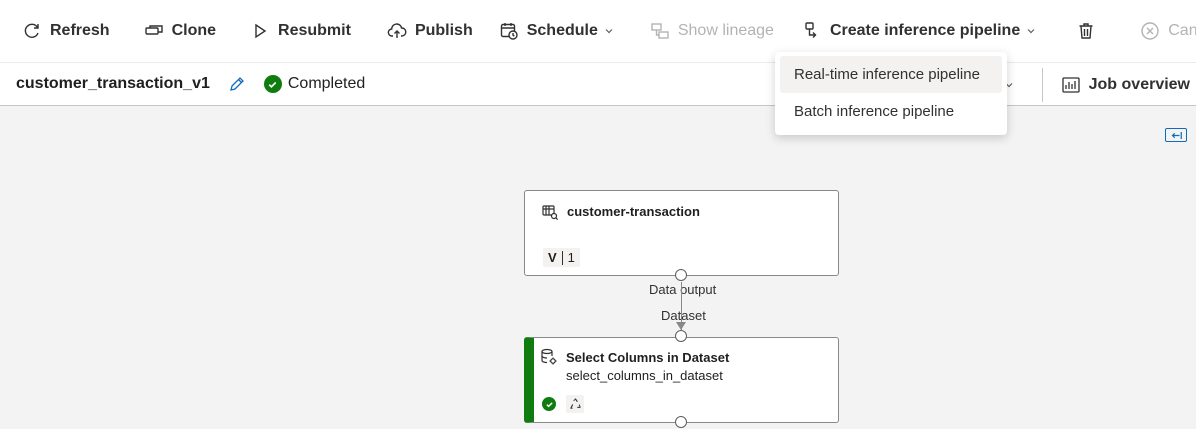  What do you see at coordinates (194, 30) in the screenshot?
I see `clone-label: Clone` at bounding box center [194, 30].